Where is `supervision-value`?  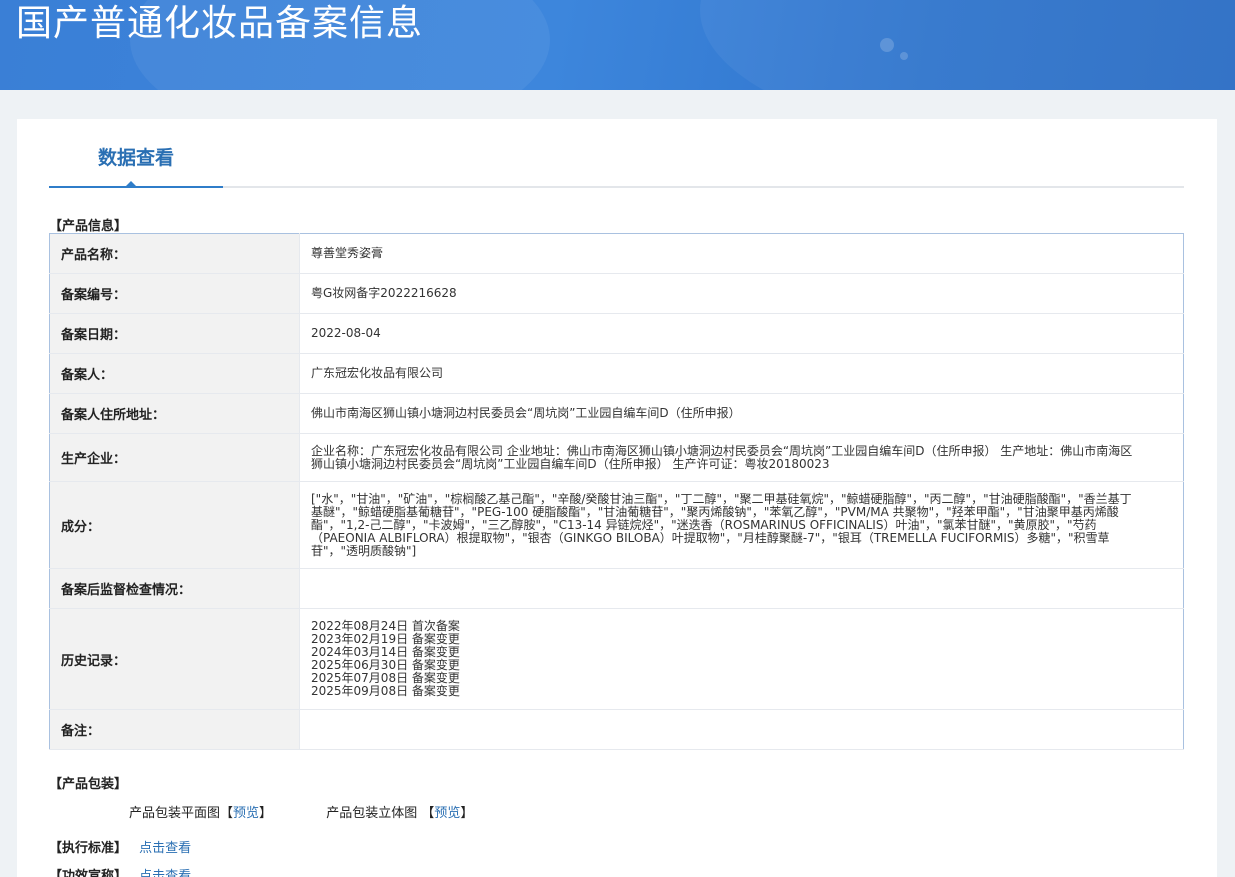 supervision-value is located at coordinates (741, 588).